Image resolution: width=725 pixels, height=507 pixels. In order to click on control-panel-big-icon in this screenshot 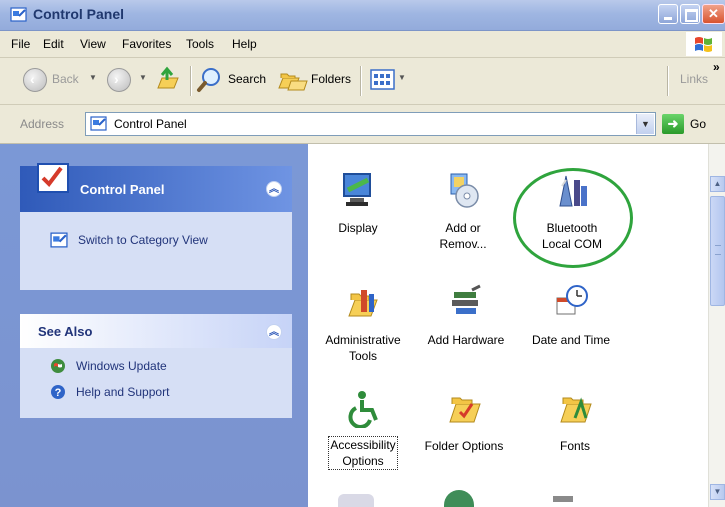, I will do `click(53, 178)`.